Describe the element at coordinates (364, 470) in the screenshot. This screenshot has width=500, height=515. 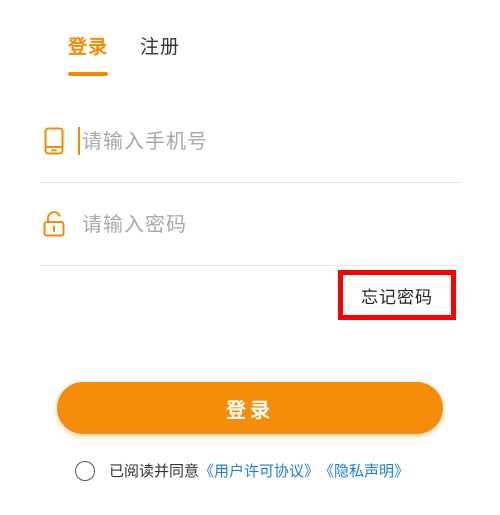
I see `privacy-link: 《隐私声明》` at that location.